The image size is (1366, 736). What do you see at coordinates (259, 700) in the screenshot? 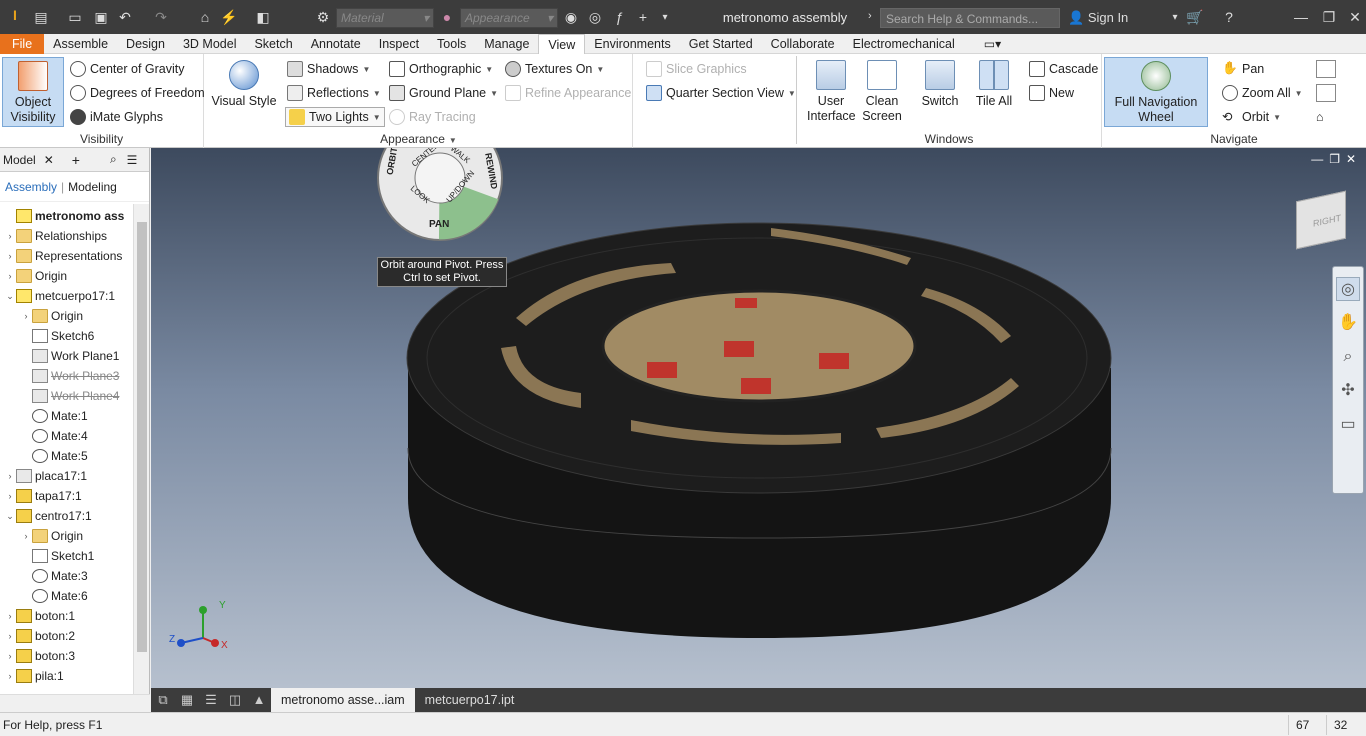
I see `open-documents-icon: ▲` at bounding box center [259, 700].